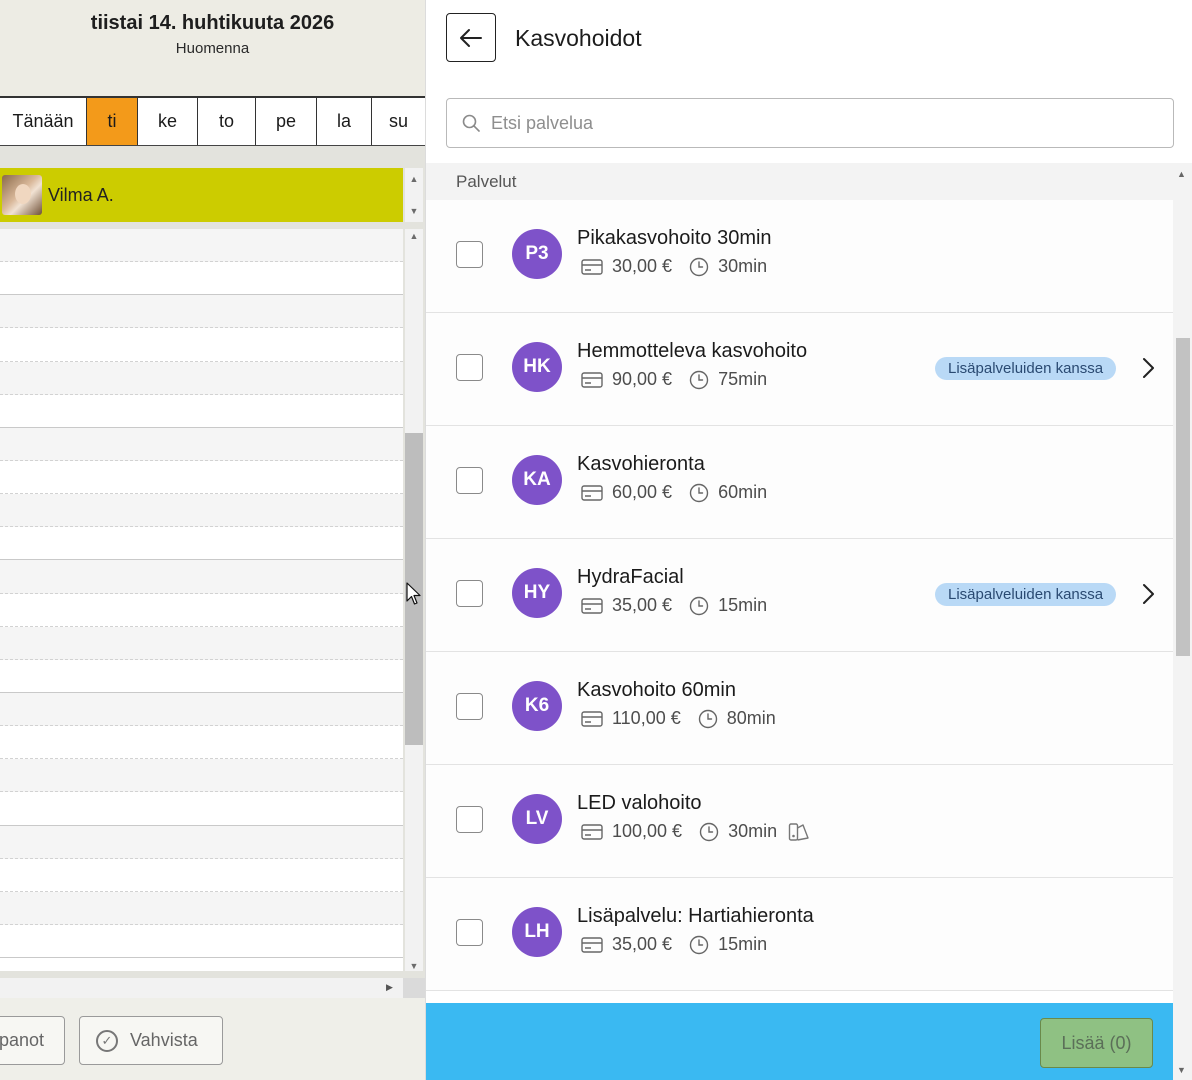 This screenshot has width=1192, height=1080. What do you see at coordinates (743, 492) in the screenshot?
I see `service-duration: 60min` at bounding box center [743, 492].